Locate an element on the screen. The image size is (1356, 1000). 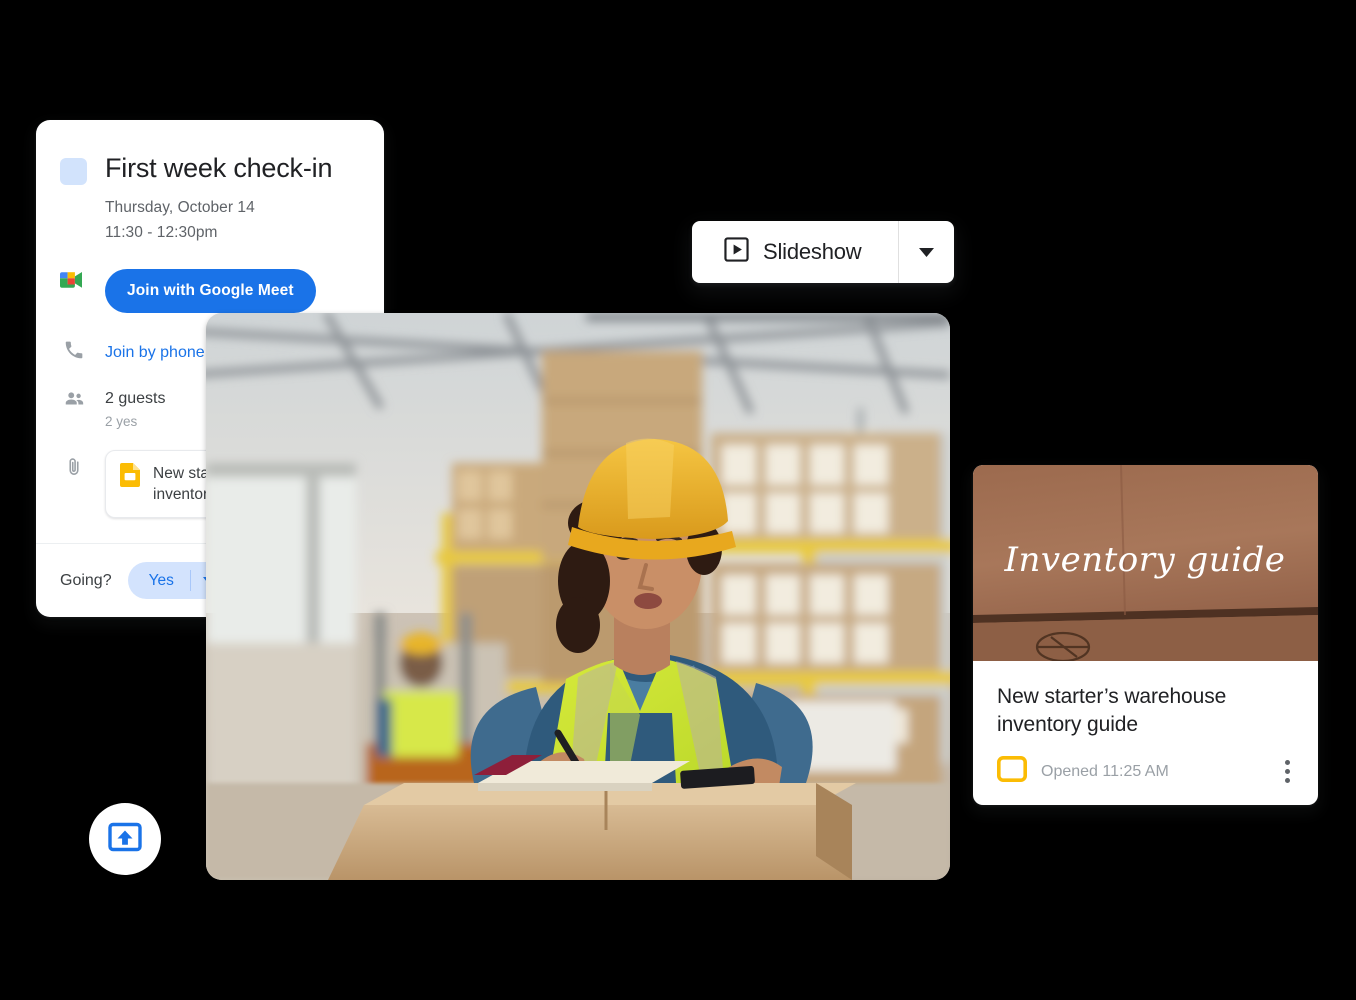
meet-row: Join with Google Meet is located at coordinates (210, 291).